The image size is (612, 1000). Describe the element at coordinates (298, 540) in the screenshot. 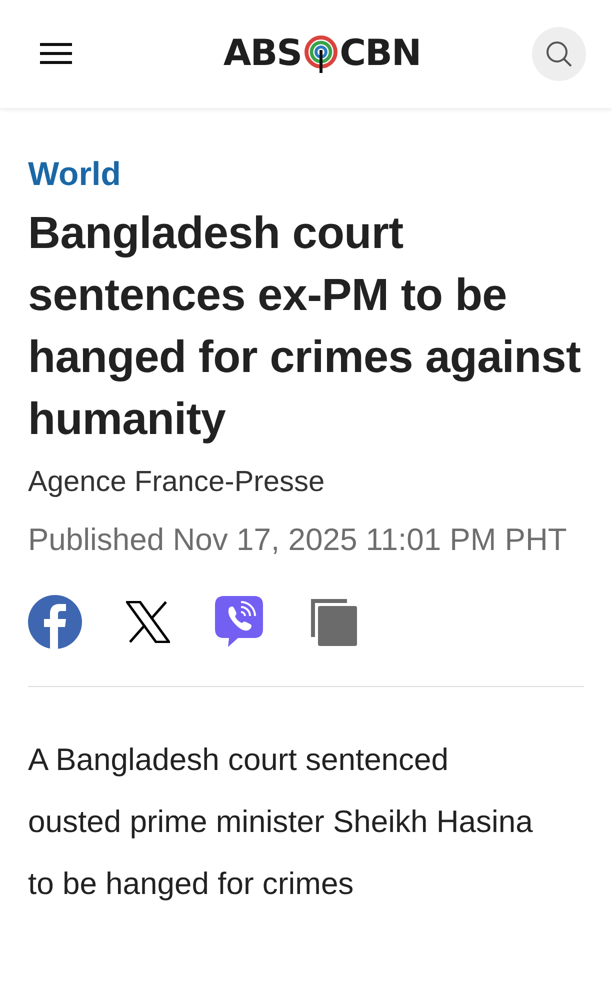

I see `published-date: Published Nov 17, 2025 11:01 PM PHT` at that location.